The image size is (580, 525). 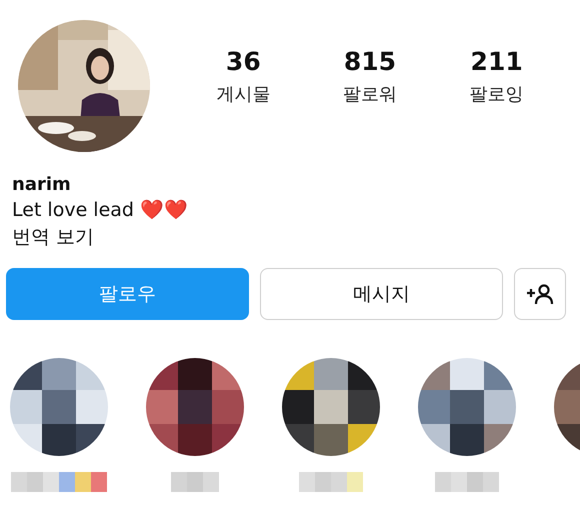 What do you see at coordinates (100, 209) in the screenshot?
I see `bio-text: Let love lead ❤❤` at bounding box center [100, 209].